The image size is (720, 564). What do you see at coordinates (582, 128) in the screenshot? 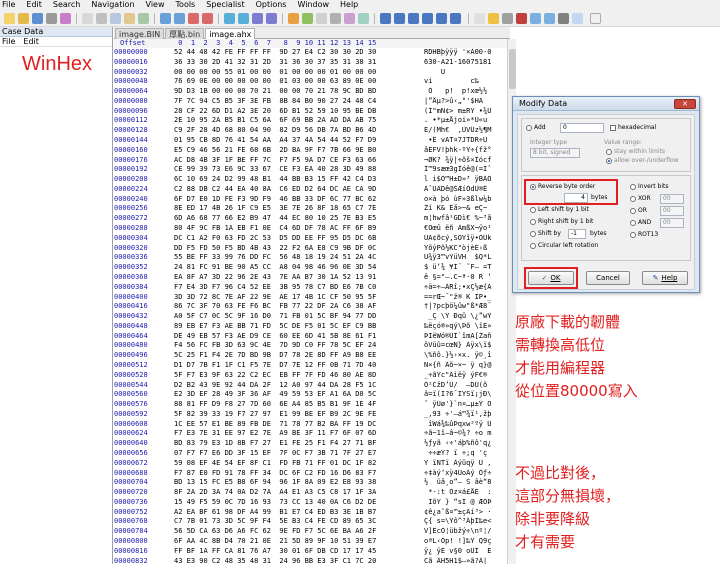
I see `add-value-field: 0` at bounding box center [582, 128].